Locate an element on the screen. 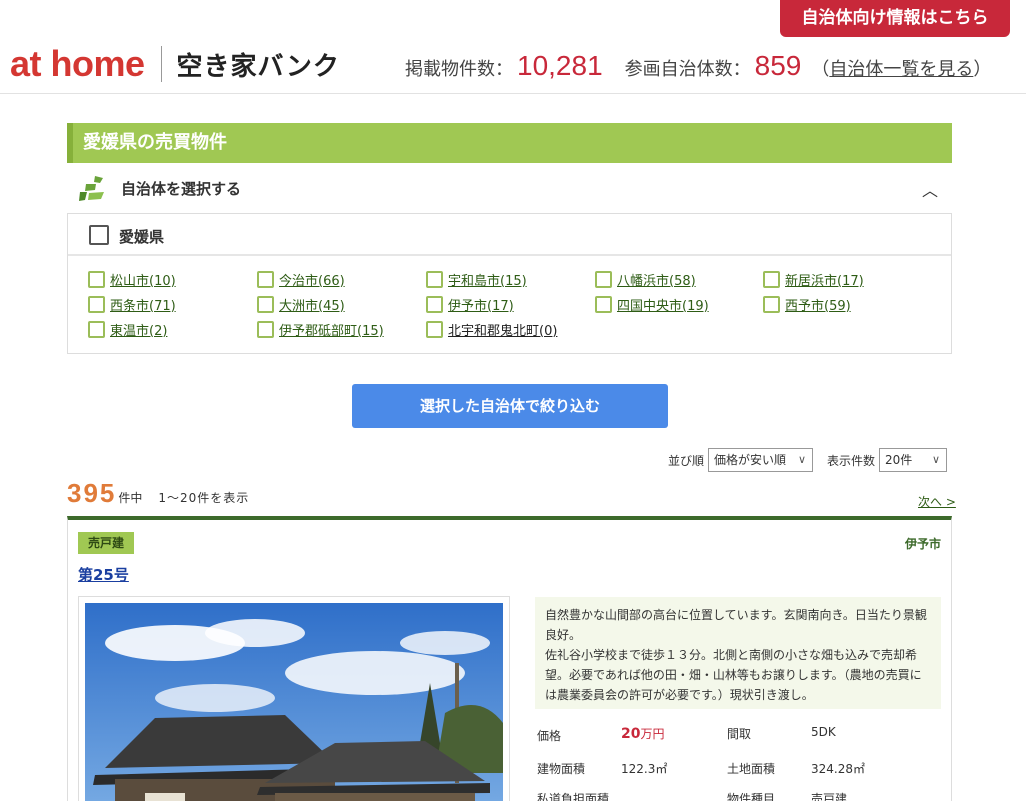  city-item: 今治市(66) is located at coordinates (301, 279).